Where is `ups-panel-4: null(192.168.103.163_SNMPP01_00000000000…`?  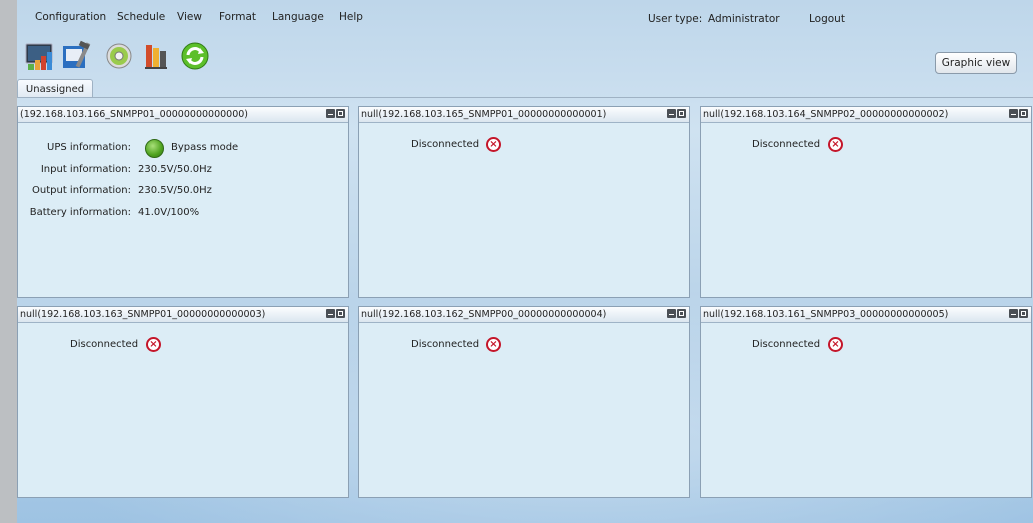
ups-panel-4: null(192.168.103.163_SNMPP01_00000000000… is located at coordinates (183, 402).